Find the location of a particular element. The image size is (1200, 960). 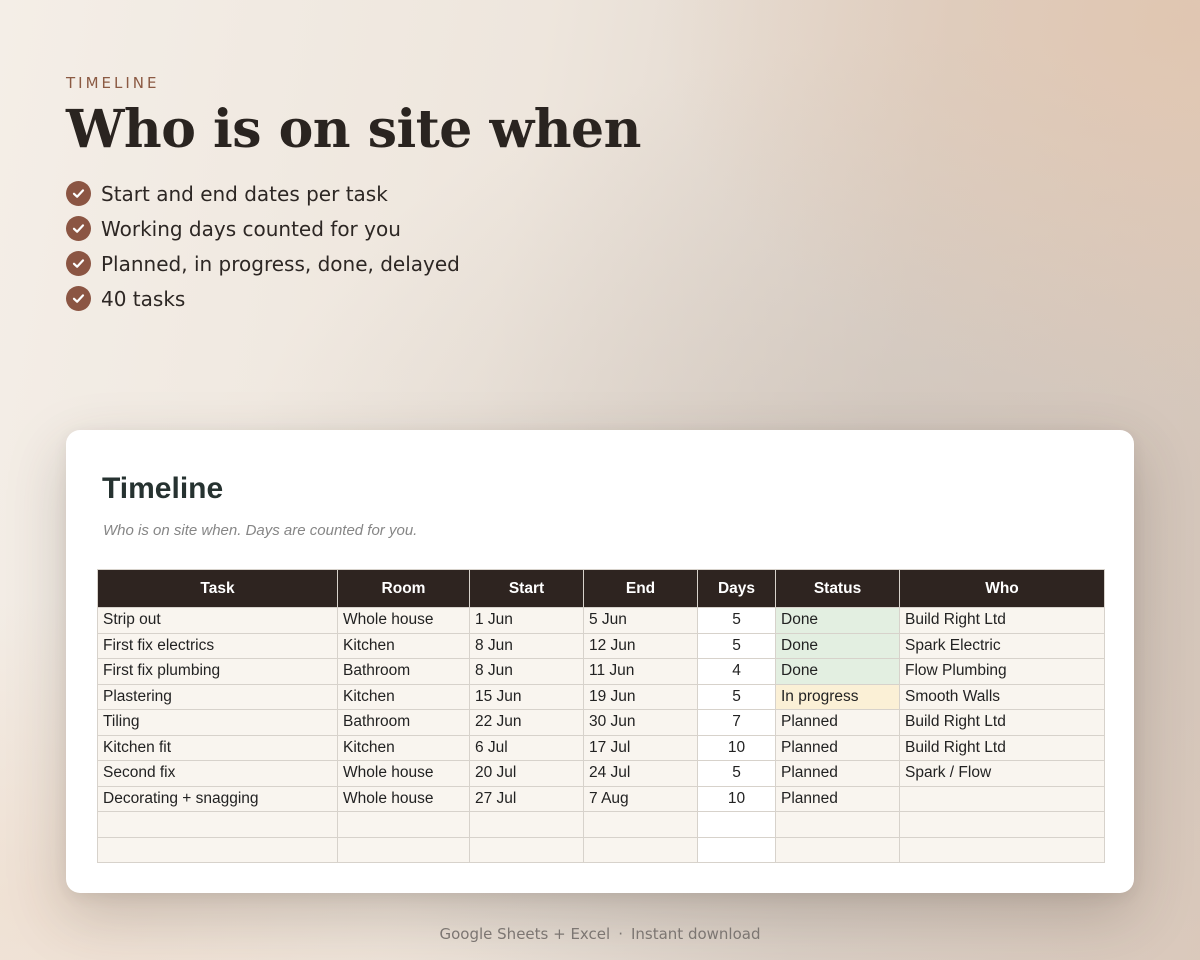

cell-task: Second fix is located at coordinates (217, 773).